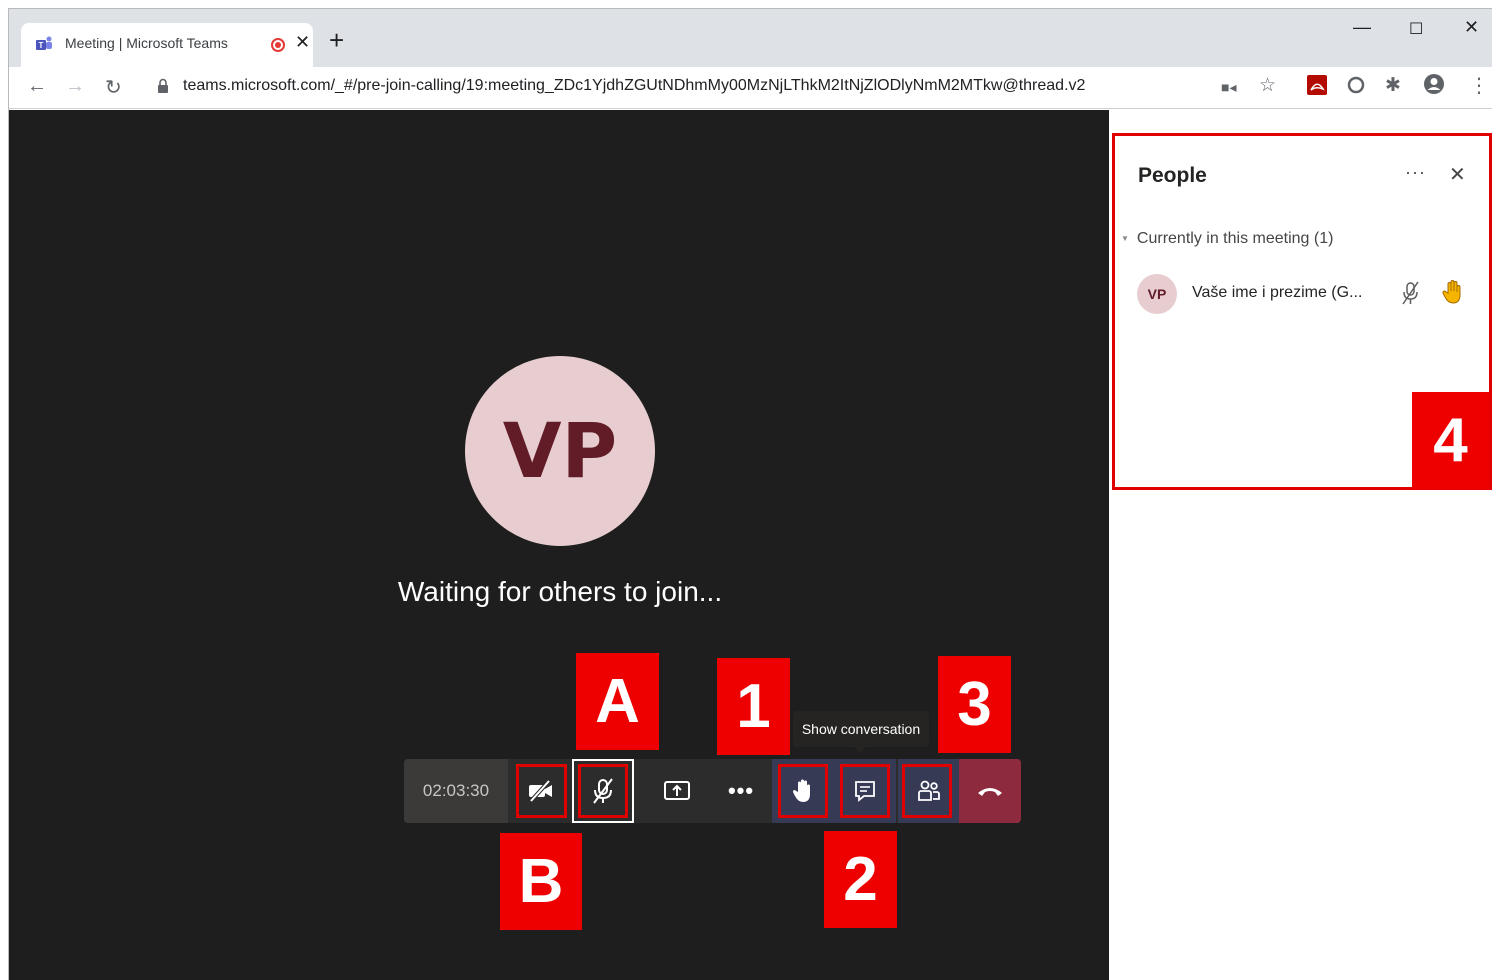 This screenshot has width=1492, height=980. I want to click on share-tray-icon, so click(677, 790).